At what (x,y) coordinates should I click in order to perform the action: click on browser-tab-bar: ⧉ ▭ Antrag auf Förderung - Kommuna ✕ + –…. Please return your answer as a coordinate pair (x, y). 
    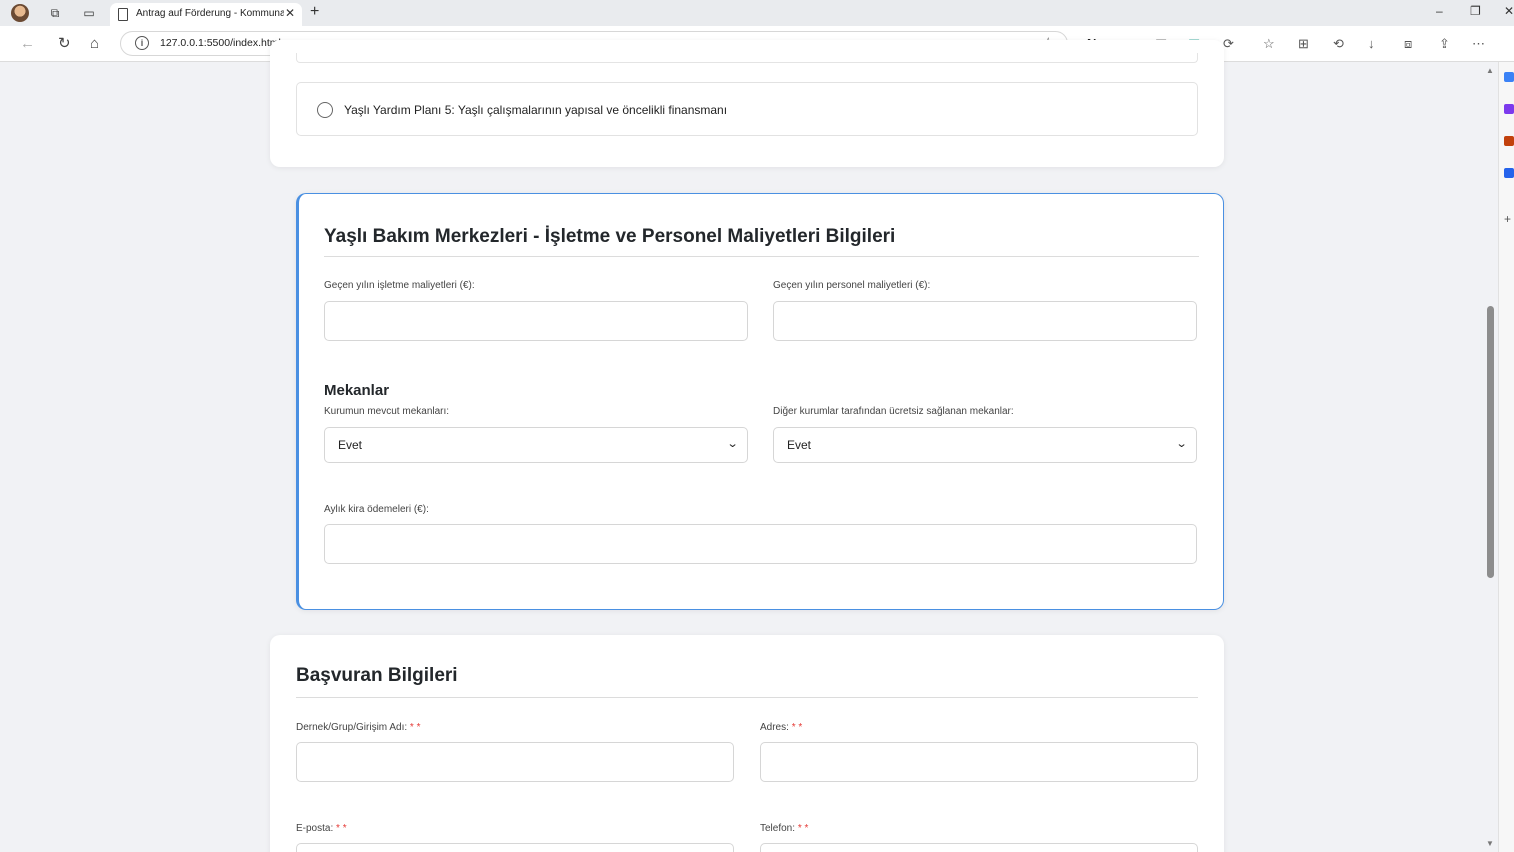
    Looking at the image, I should click on (757, 13).